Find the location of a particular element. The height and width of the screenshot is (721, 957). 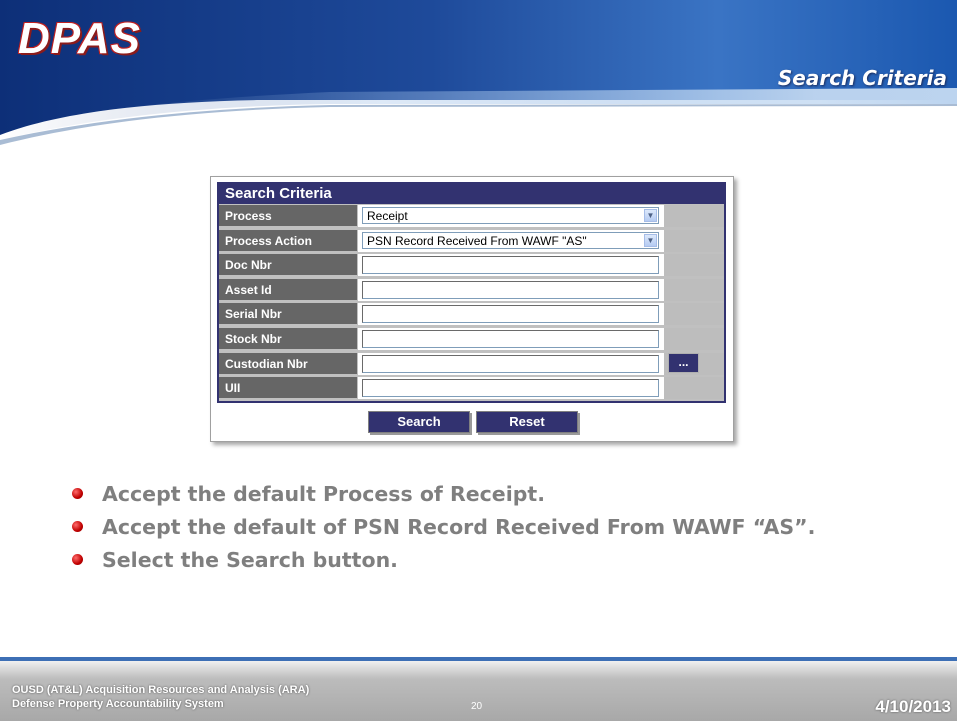

slide-title: Search Criteria is located at coordinates (862, 78).